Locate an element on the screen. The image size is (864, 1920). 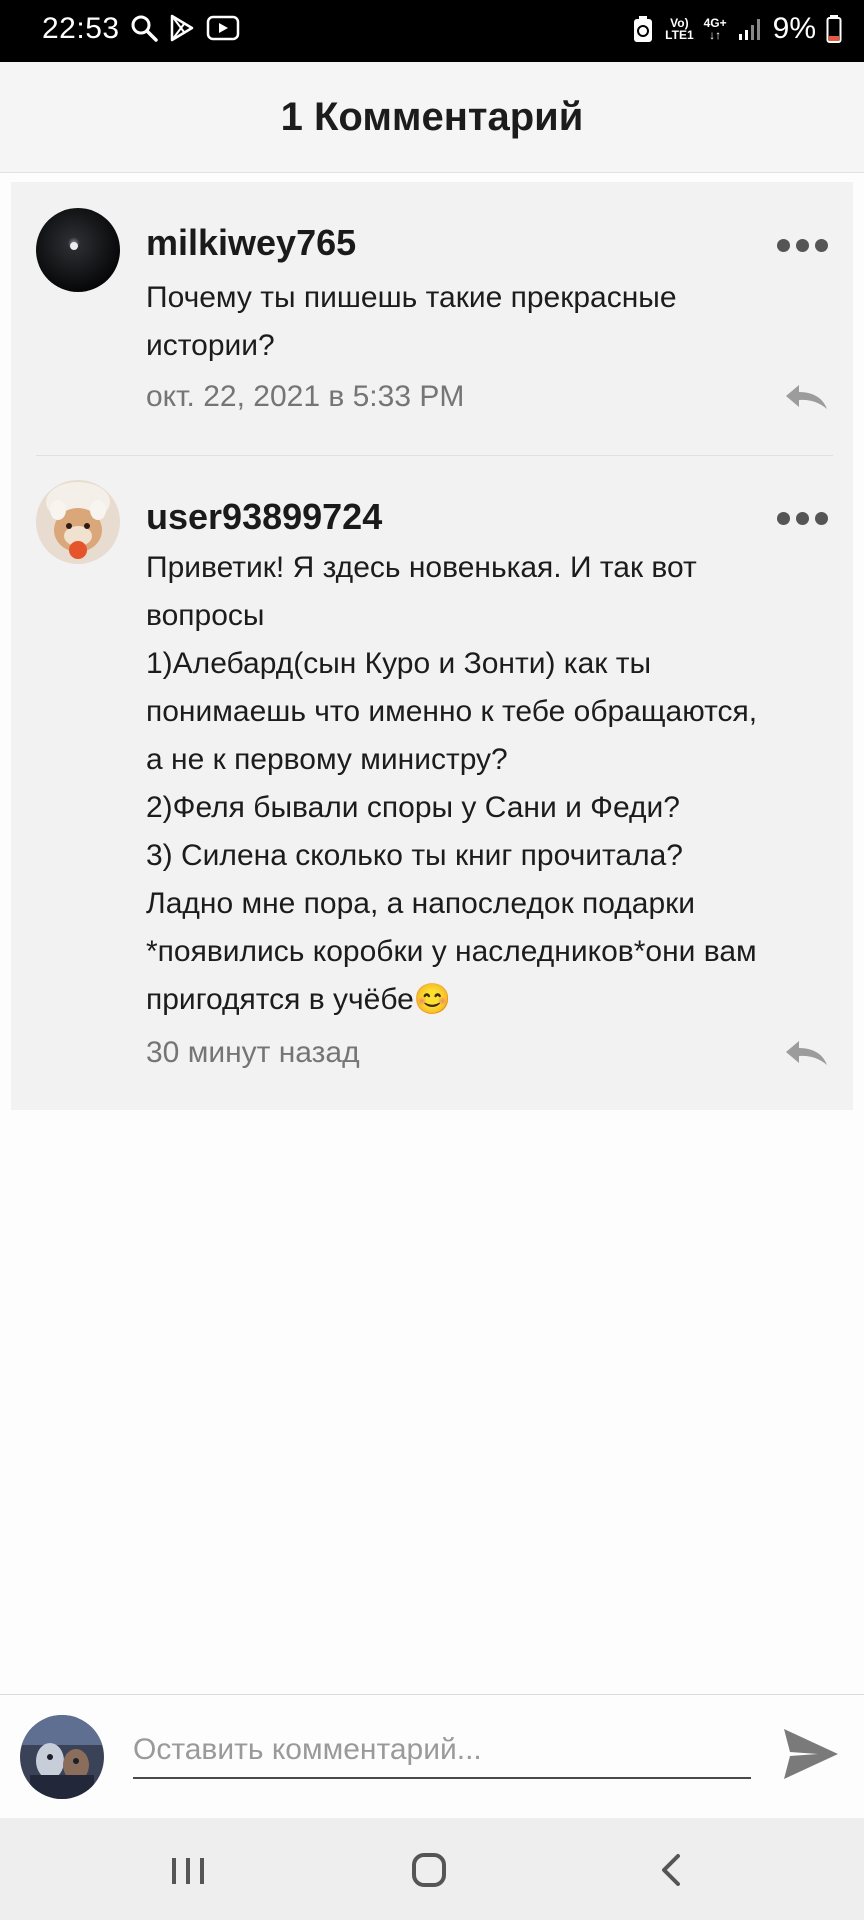
home-icon is located at coordinates (429, 1870).